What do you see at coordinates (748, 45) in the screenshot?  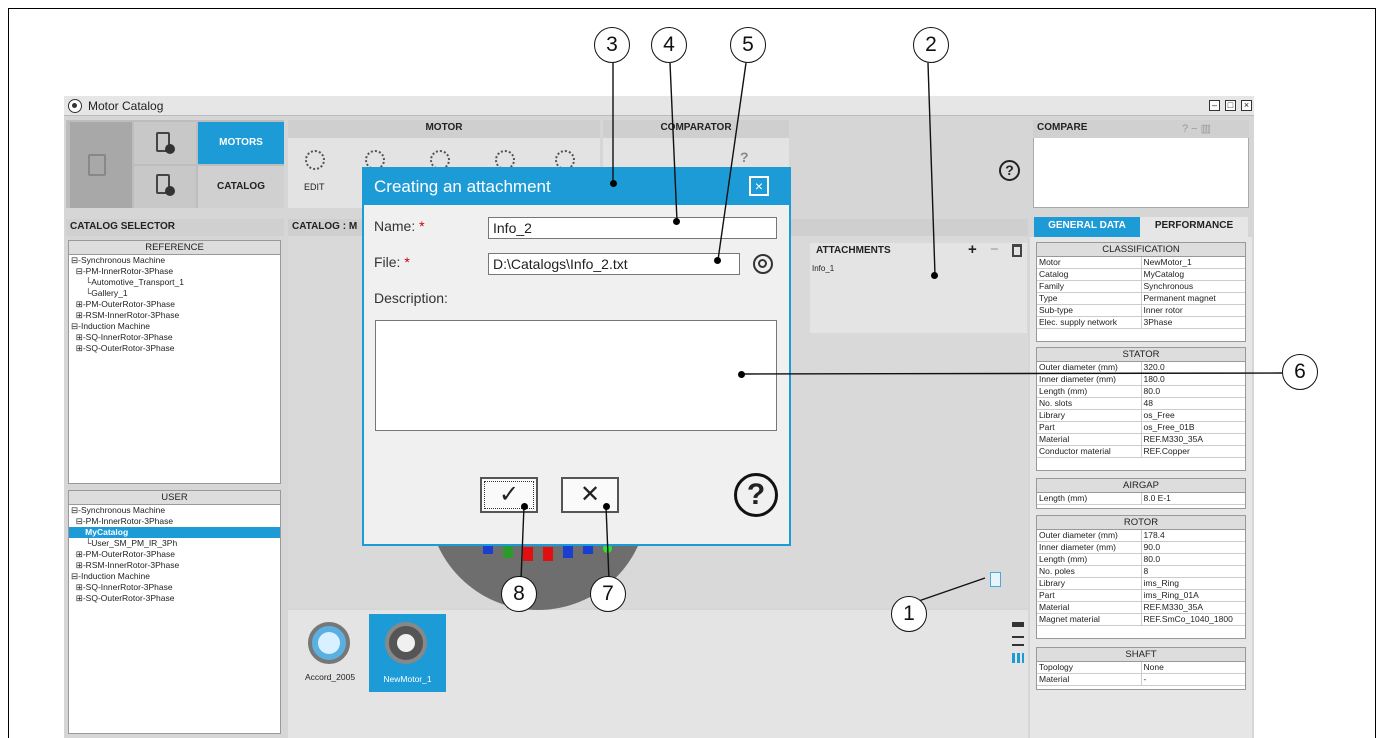 I see `callout-5: 5` at bounding box center [748, 45].